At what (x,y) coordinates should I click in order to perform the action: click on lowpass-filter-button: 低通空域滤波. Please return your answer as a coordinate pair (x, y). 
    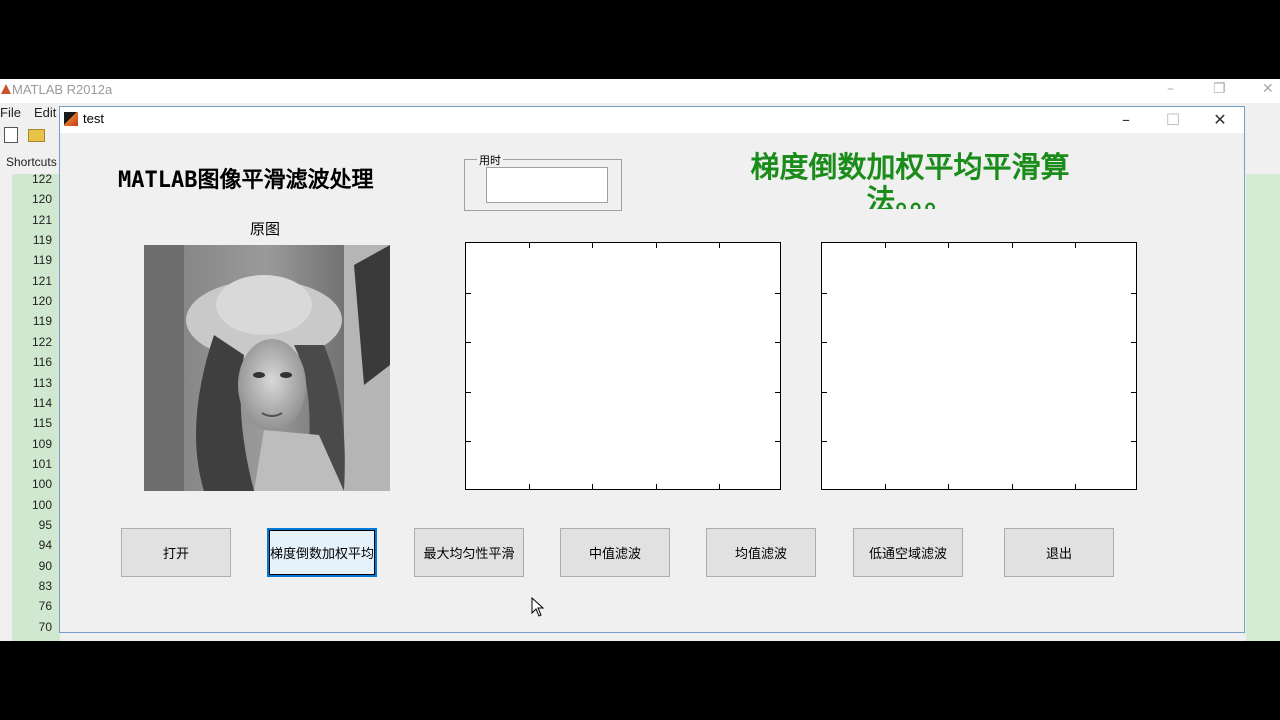
    Looking at the image, I should click on (908, 552).